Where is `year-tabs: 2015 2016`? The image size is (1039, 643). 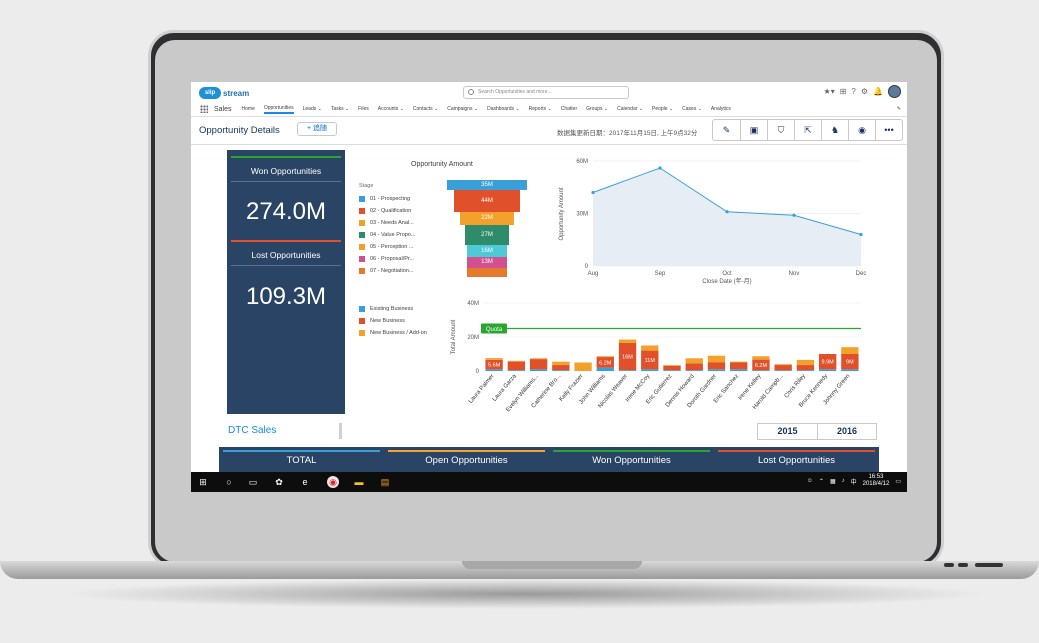
year-tabs: 2015 2016 is located at coordinates (817, 431).